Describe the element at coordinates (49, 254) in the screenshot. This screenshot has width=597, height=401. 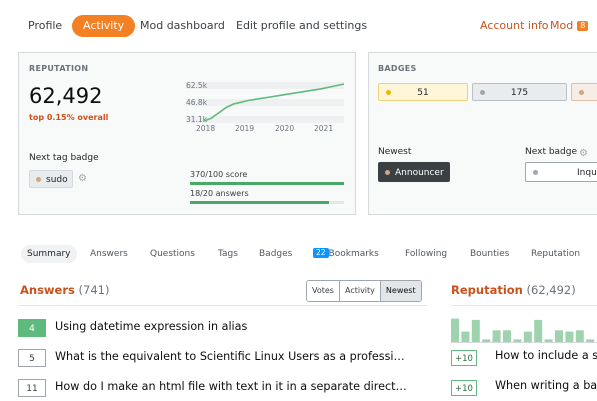
I see `subtab-summary: Summary` at that location.